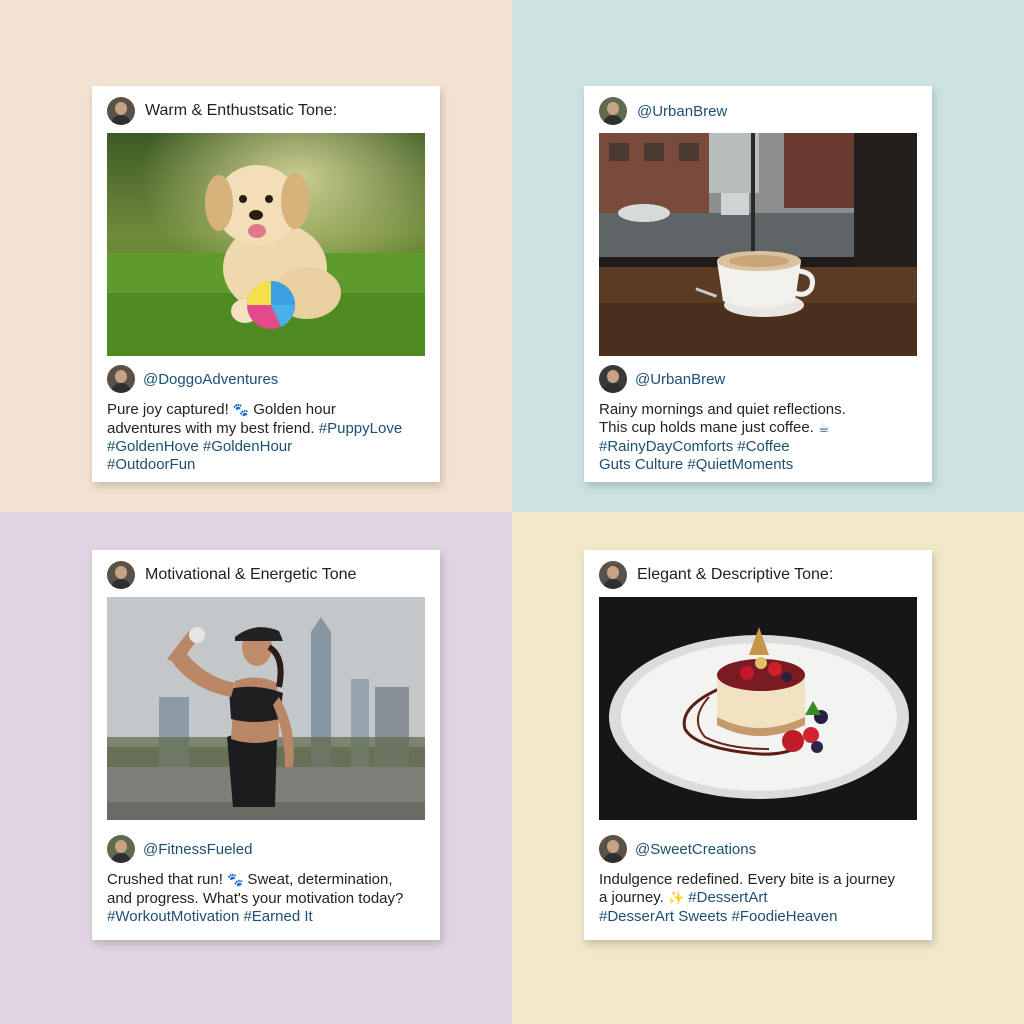 The height and width of the screenshot is (1024, 1024). What do you see at coordinates (758, 849) in the screenshot?
I see `post-user-row: @SweetCreations` at bounding box center [758, 849].